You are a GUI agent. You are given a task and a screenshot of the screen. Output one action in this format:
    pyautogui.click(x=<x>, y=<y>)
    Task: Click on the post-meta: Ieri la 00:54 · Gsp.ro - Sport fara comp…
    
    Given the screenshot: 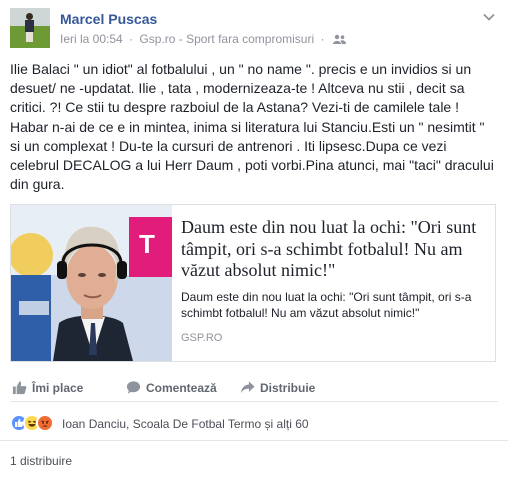 What is the action you would take?
    pyautogui.click(x=203, y=39)
    